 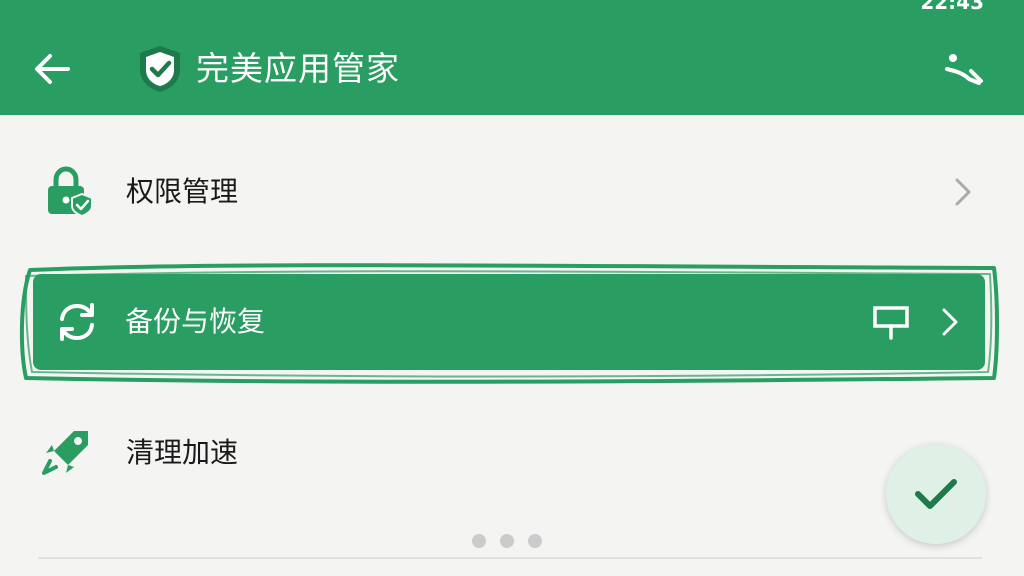 I want to click on clean-action-button, so click(x=963, y=69).